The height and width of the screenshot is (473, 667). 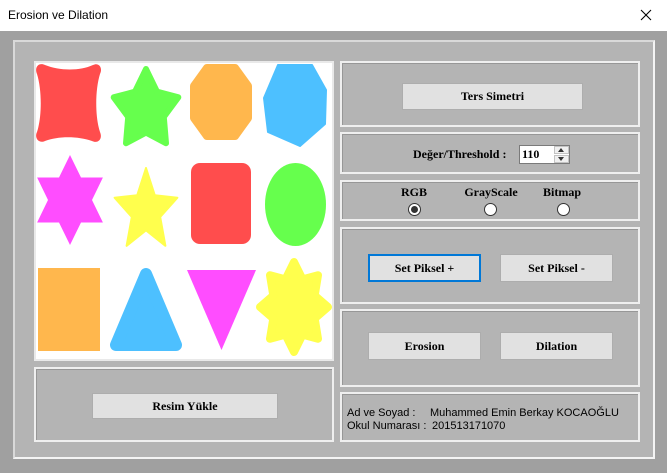 I want to click on orange-octagon-shape, so click(x=221, y=102).